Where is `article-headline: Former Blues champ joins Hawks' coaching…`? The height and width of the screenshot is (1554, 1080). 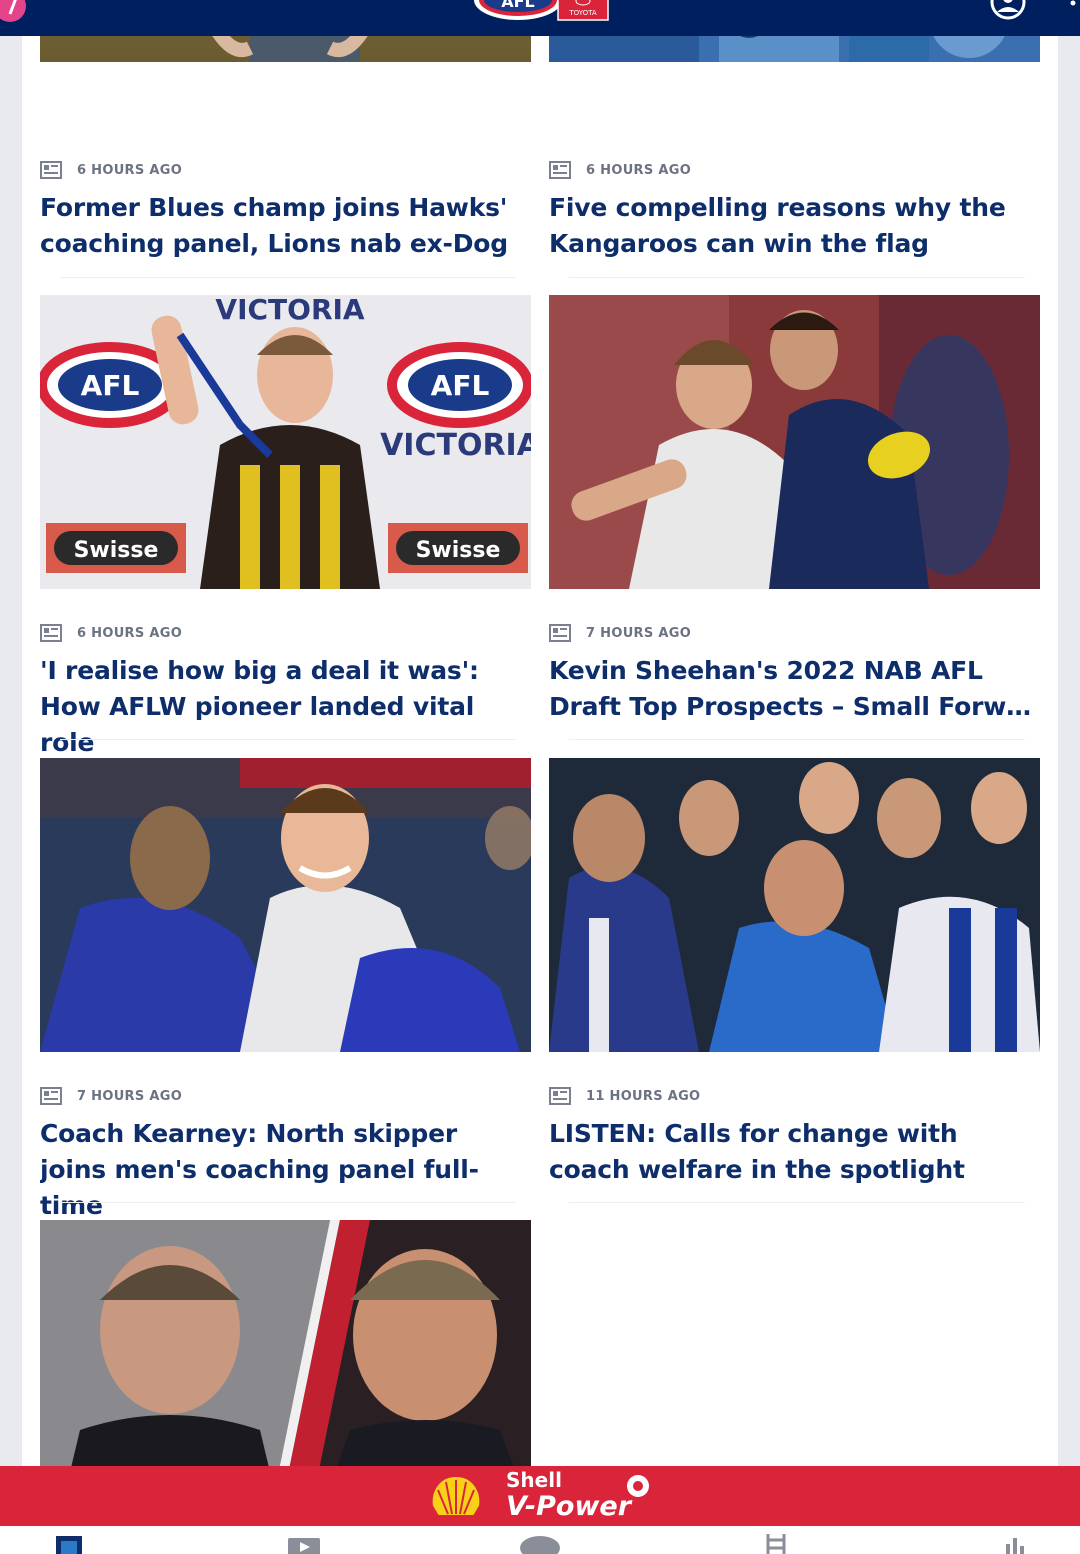 article-headline: Former Blues champ joins Hawks' coaching… is located at coordinates (275, 226).